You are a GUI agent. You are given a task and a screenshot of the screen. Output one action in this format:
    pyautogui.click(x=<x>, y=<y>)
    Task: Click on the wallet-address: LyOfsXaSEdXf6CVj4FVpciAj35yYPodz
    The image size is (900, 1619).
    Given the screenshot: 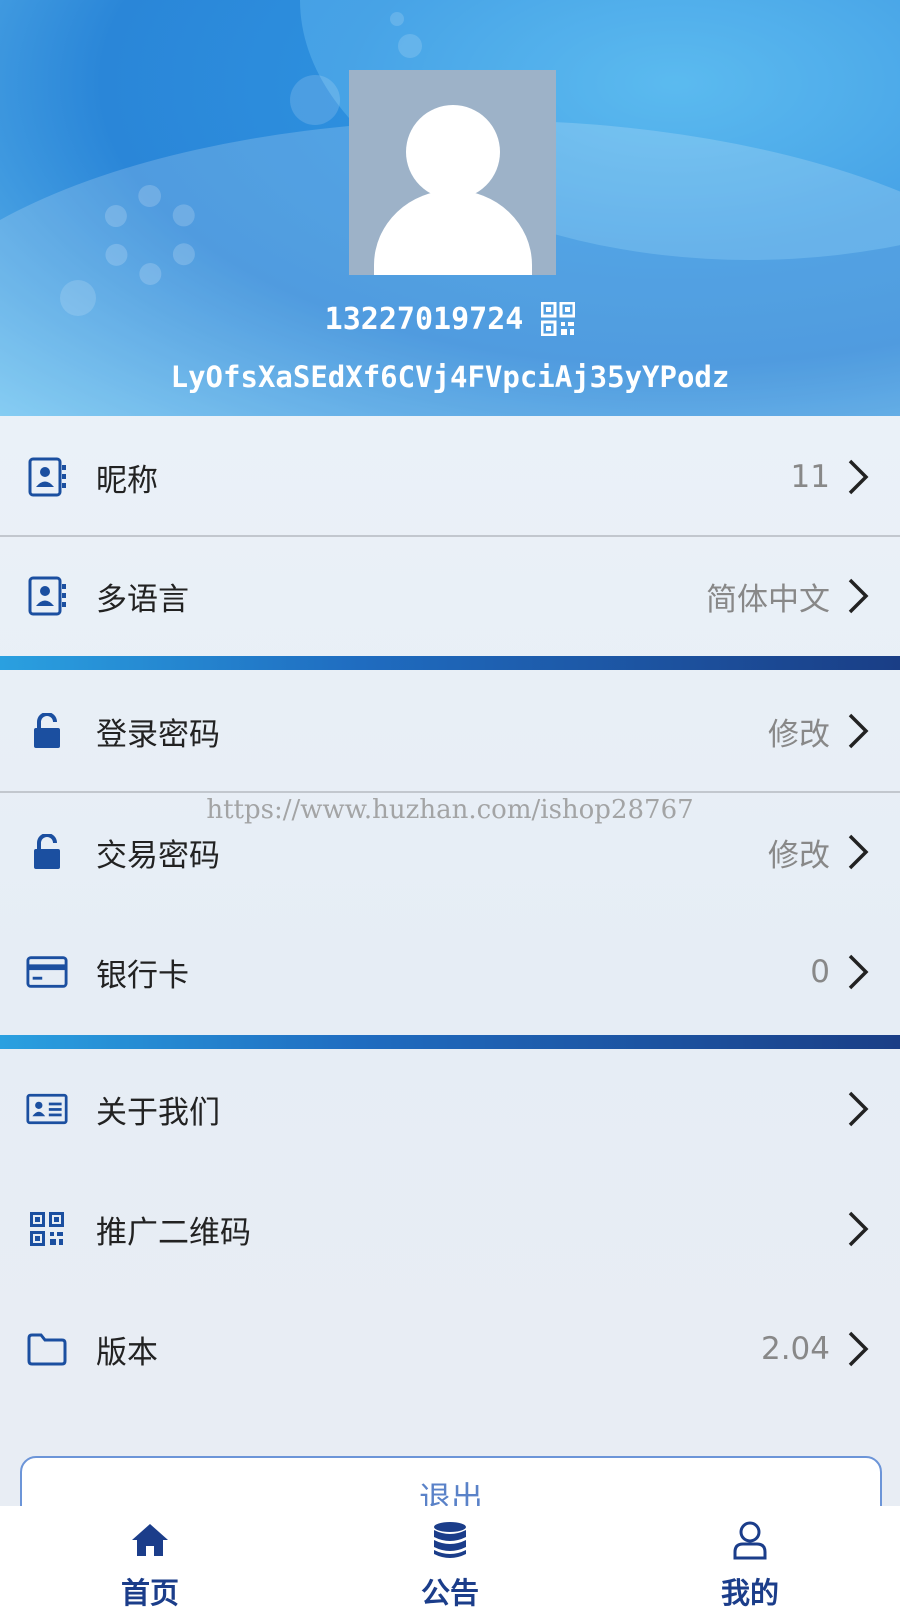 What is the action you would take?
    pyautogui.click(x=450, y=377)
    